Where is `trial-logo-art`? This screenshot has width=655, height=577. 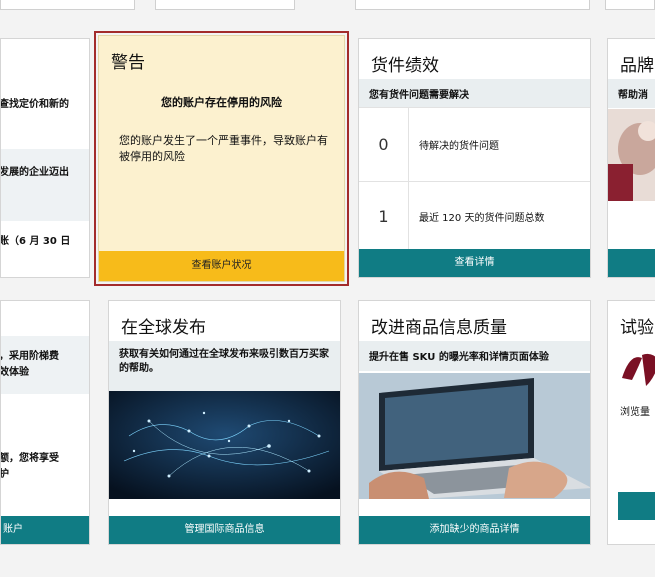 trial-logo-art is located at coordinates (631, 368).